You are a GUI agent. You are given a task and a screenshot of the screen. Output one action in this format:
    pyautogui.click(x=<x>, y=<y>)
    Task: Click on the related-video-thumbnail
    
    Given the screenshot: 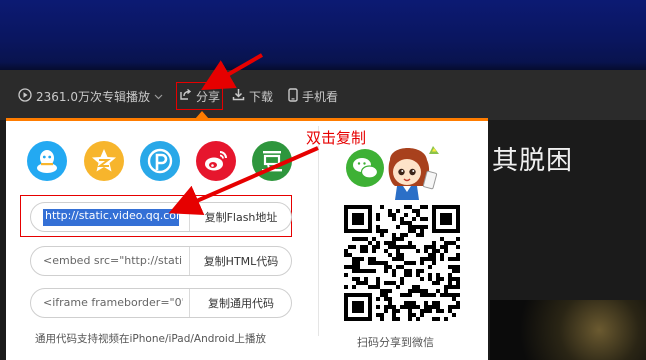 What is the action you would take?
    pyautogui.click(x=568, y=330)
    